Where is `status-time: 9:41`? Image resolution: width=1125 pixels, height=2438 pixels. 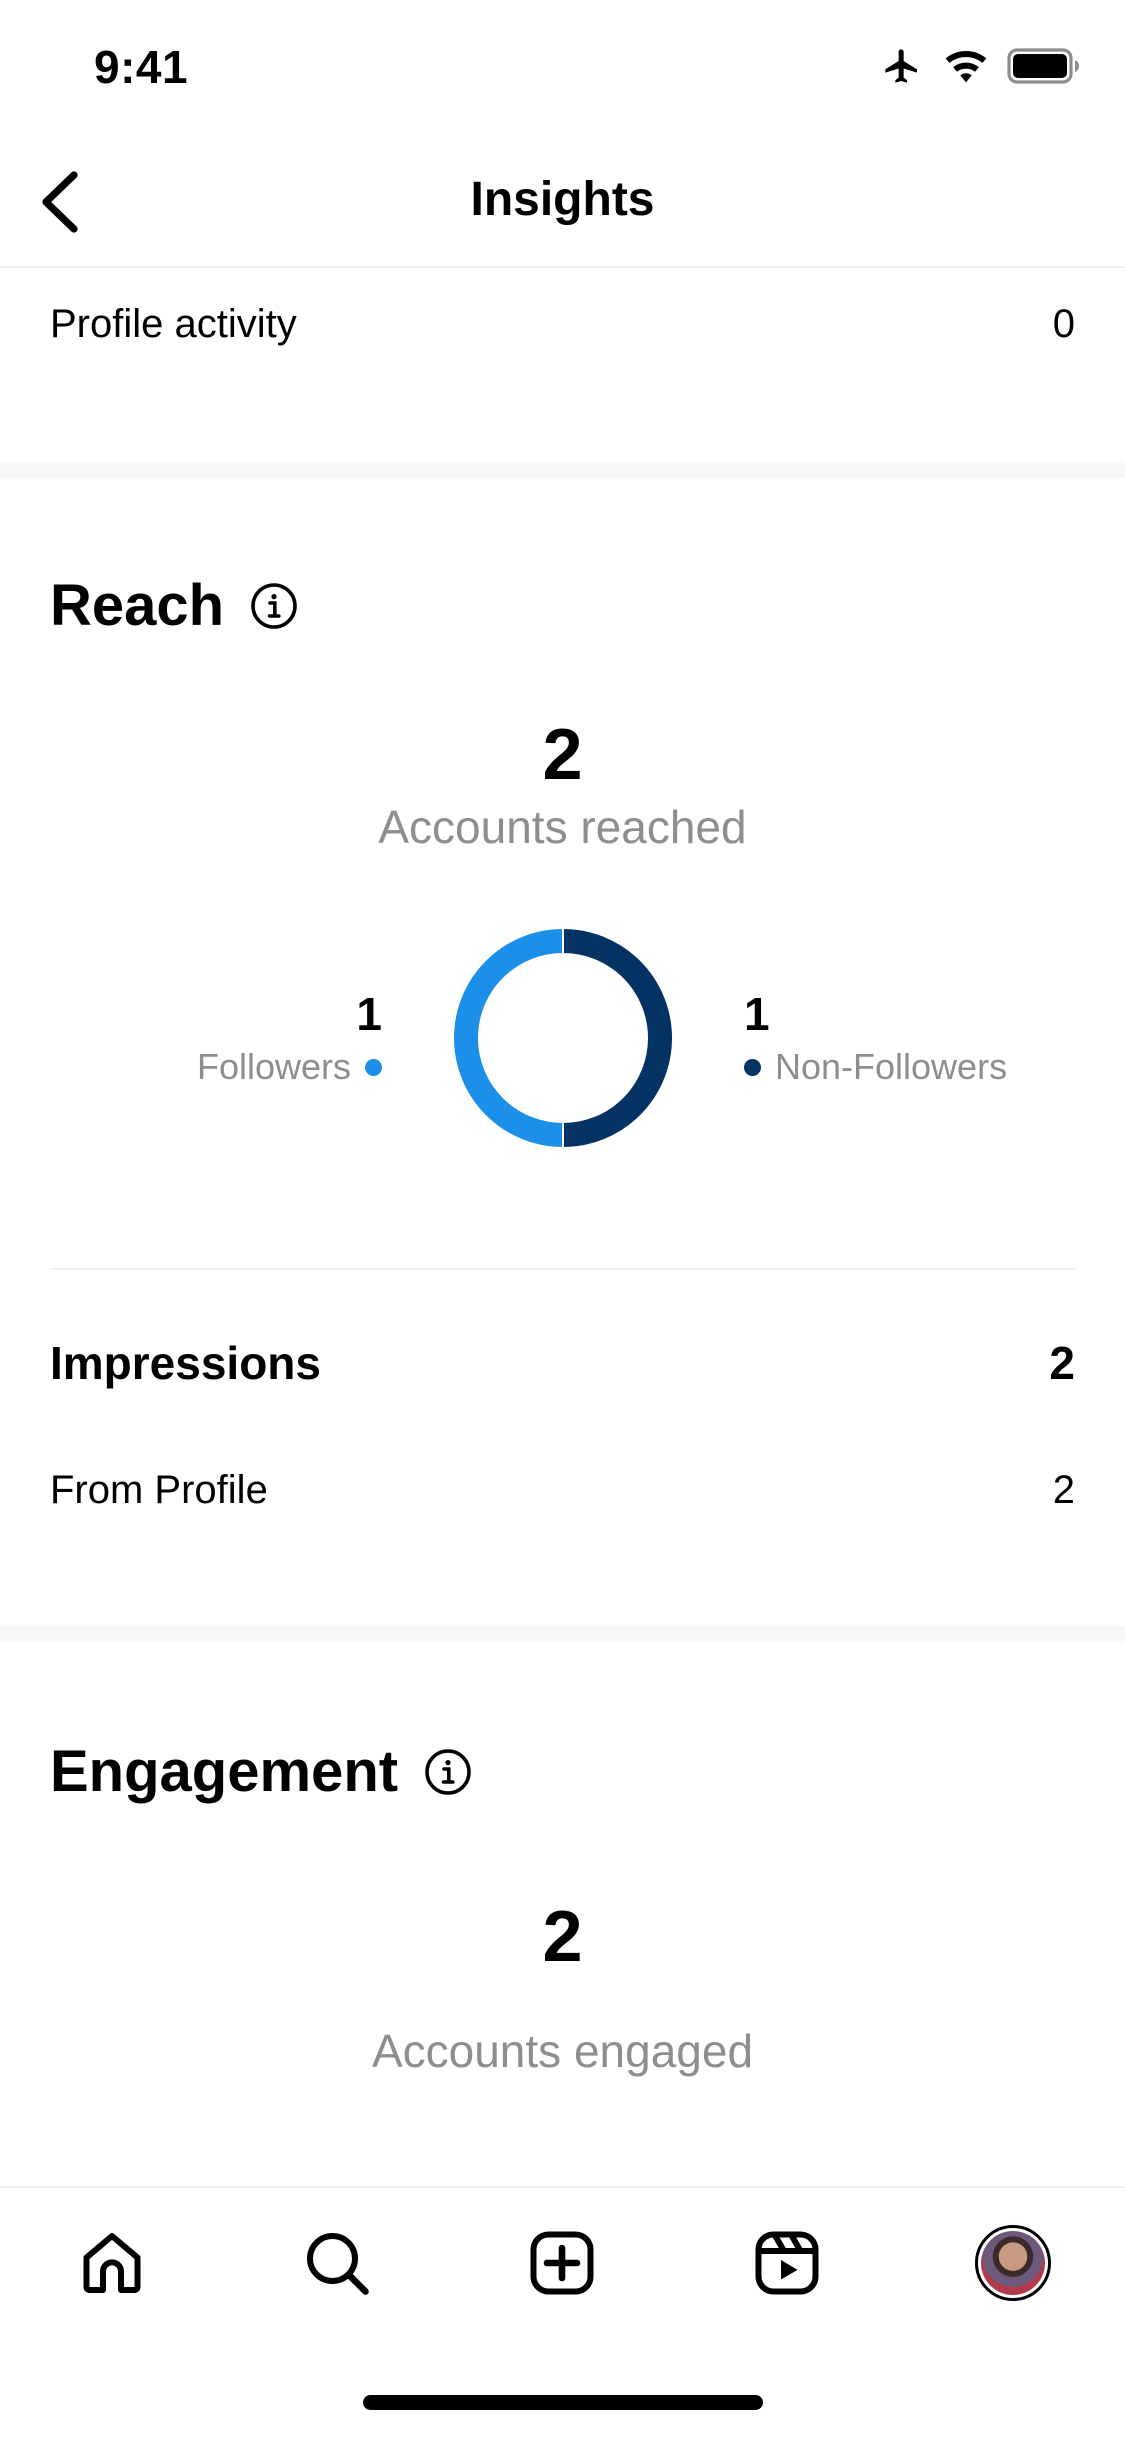
status-time: 9:41 is located at coordinates (141, 67).